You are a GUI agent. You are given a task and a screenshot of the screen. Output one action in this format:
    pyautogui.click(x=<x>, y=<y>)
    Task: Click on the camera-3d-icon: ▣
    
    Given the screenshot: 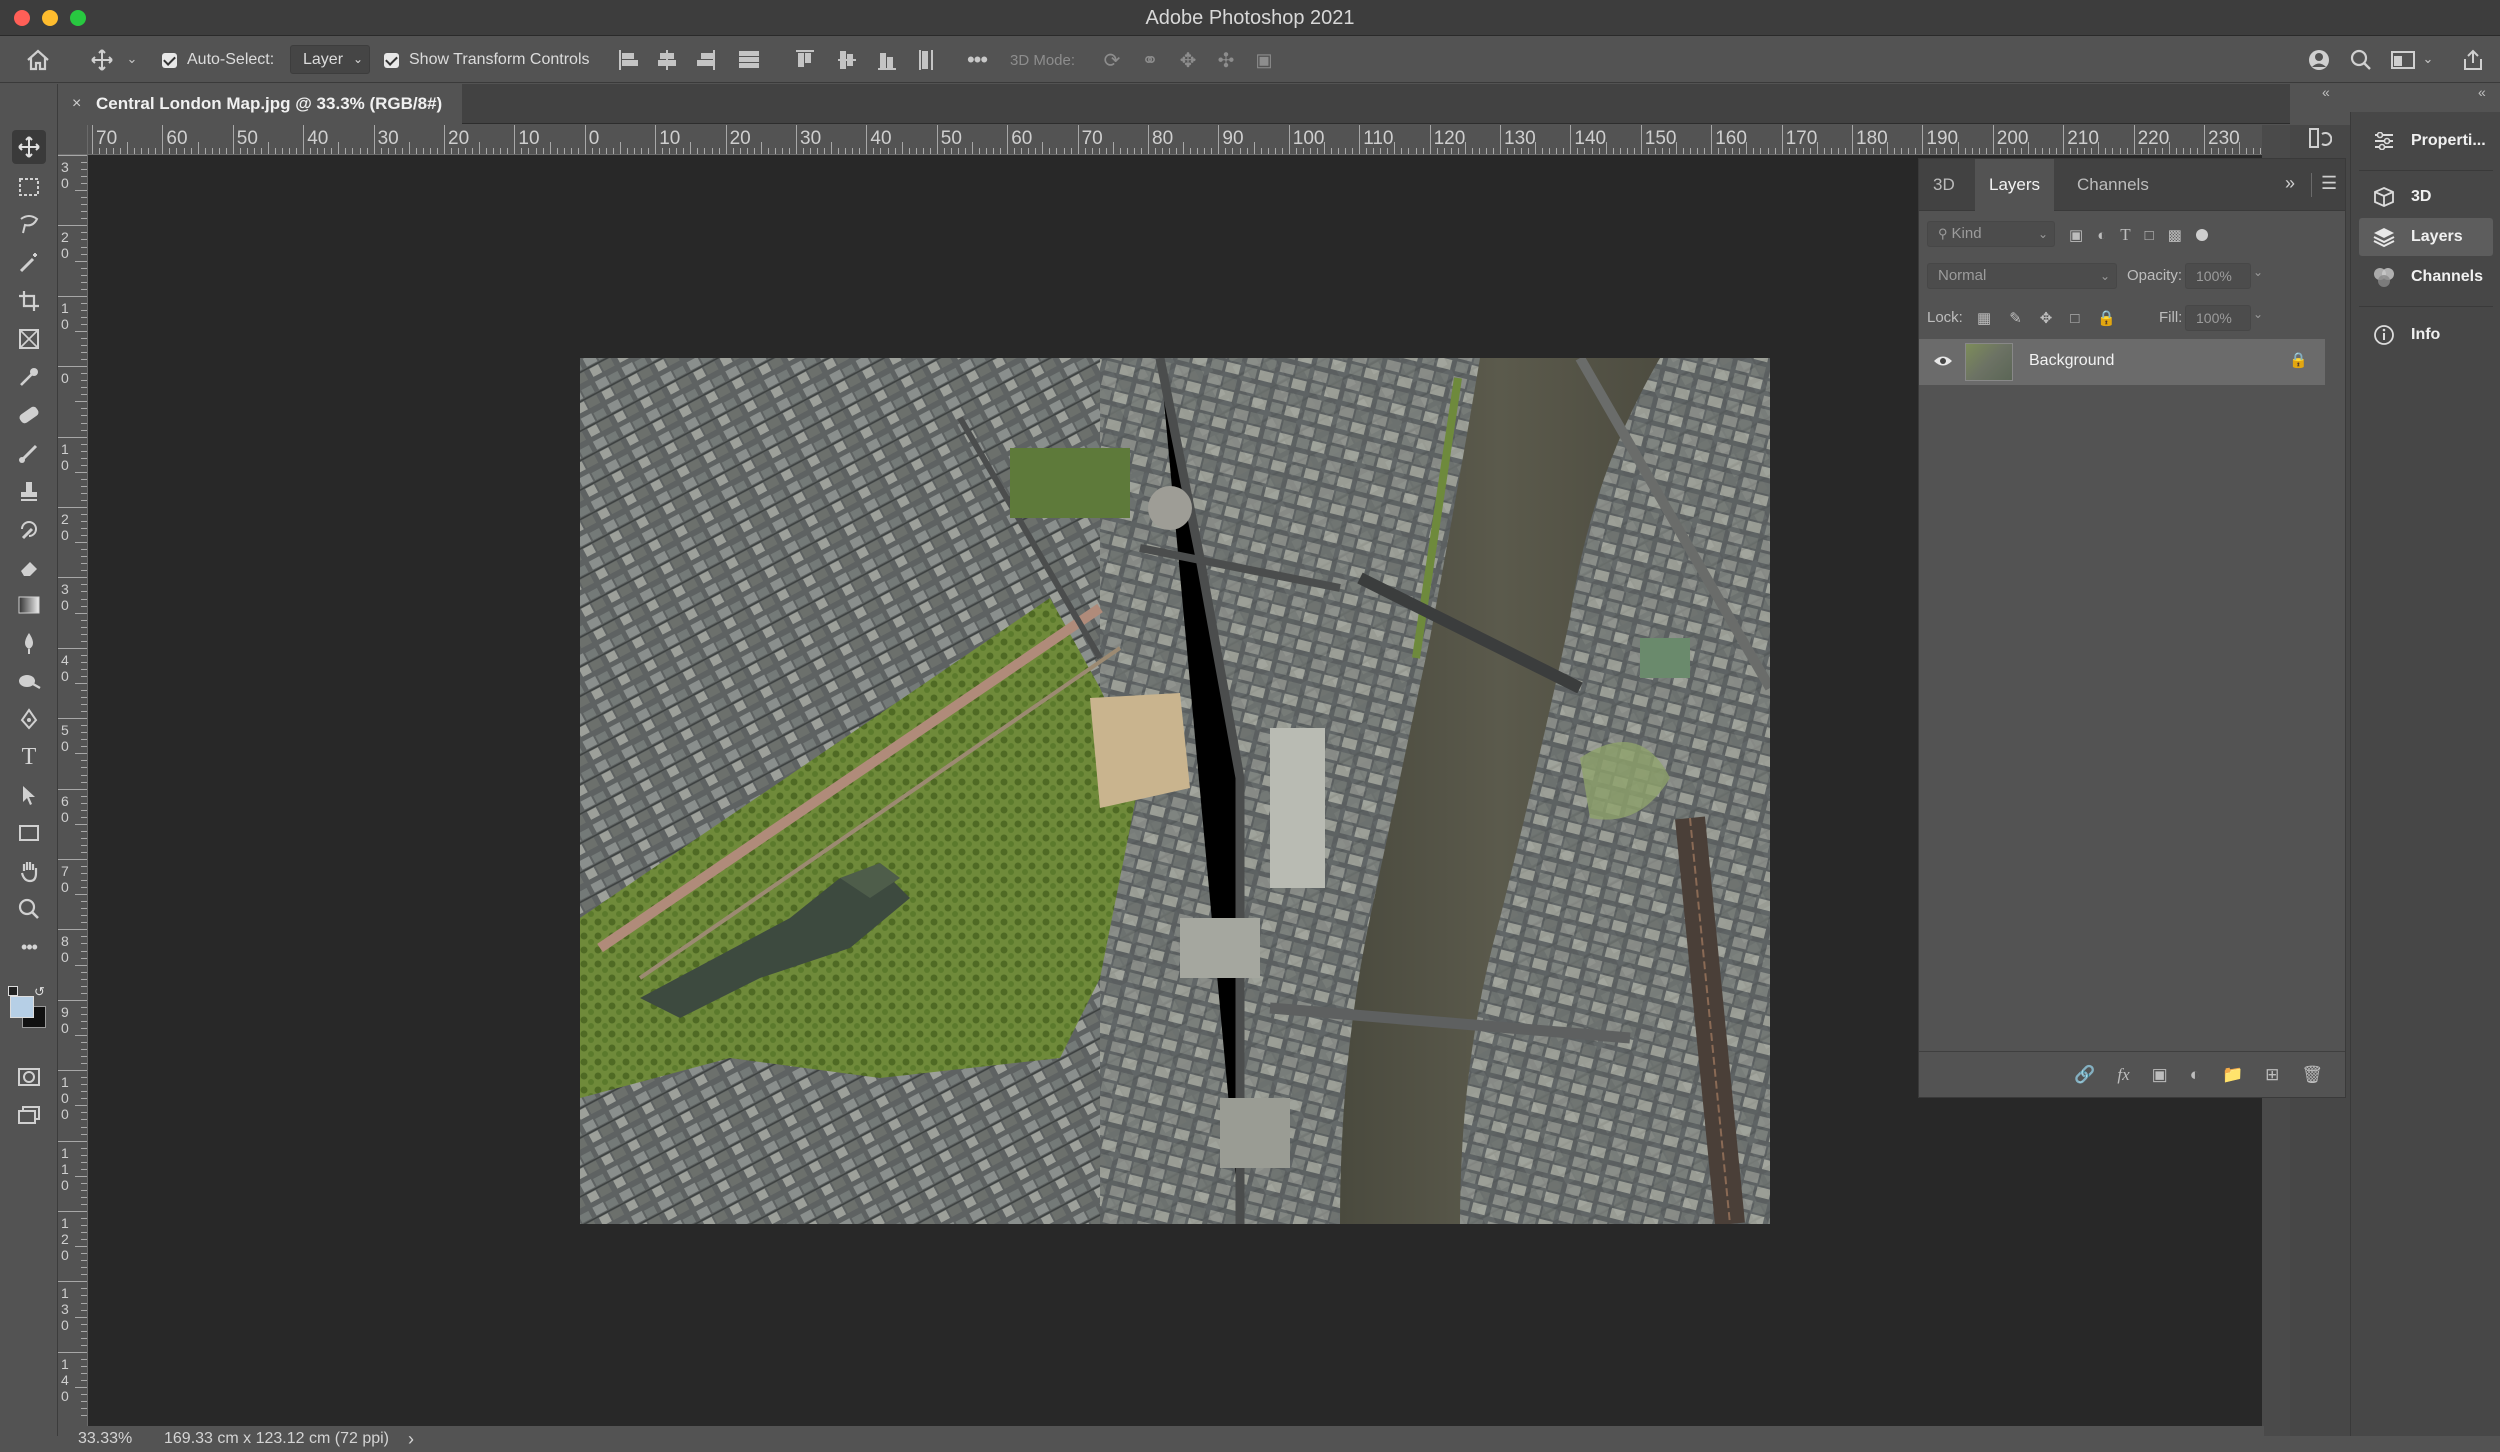 What is the action you would take?
    pyautogui.click(x=1264, y=60)
    